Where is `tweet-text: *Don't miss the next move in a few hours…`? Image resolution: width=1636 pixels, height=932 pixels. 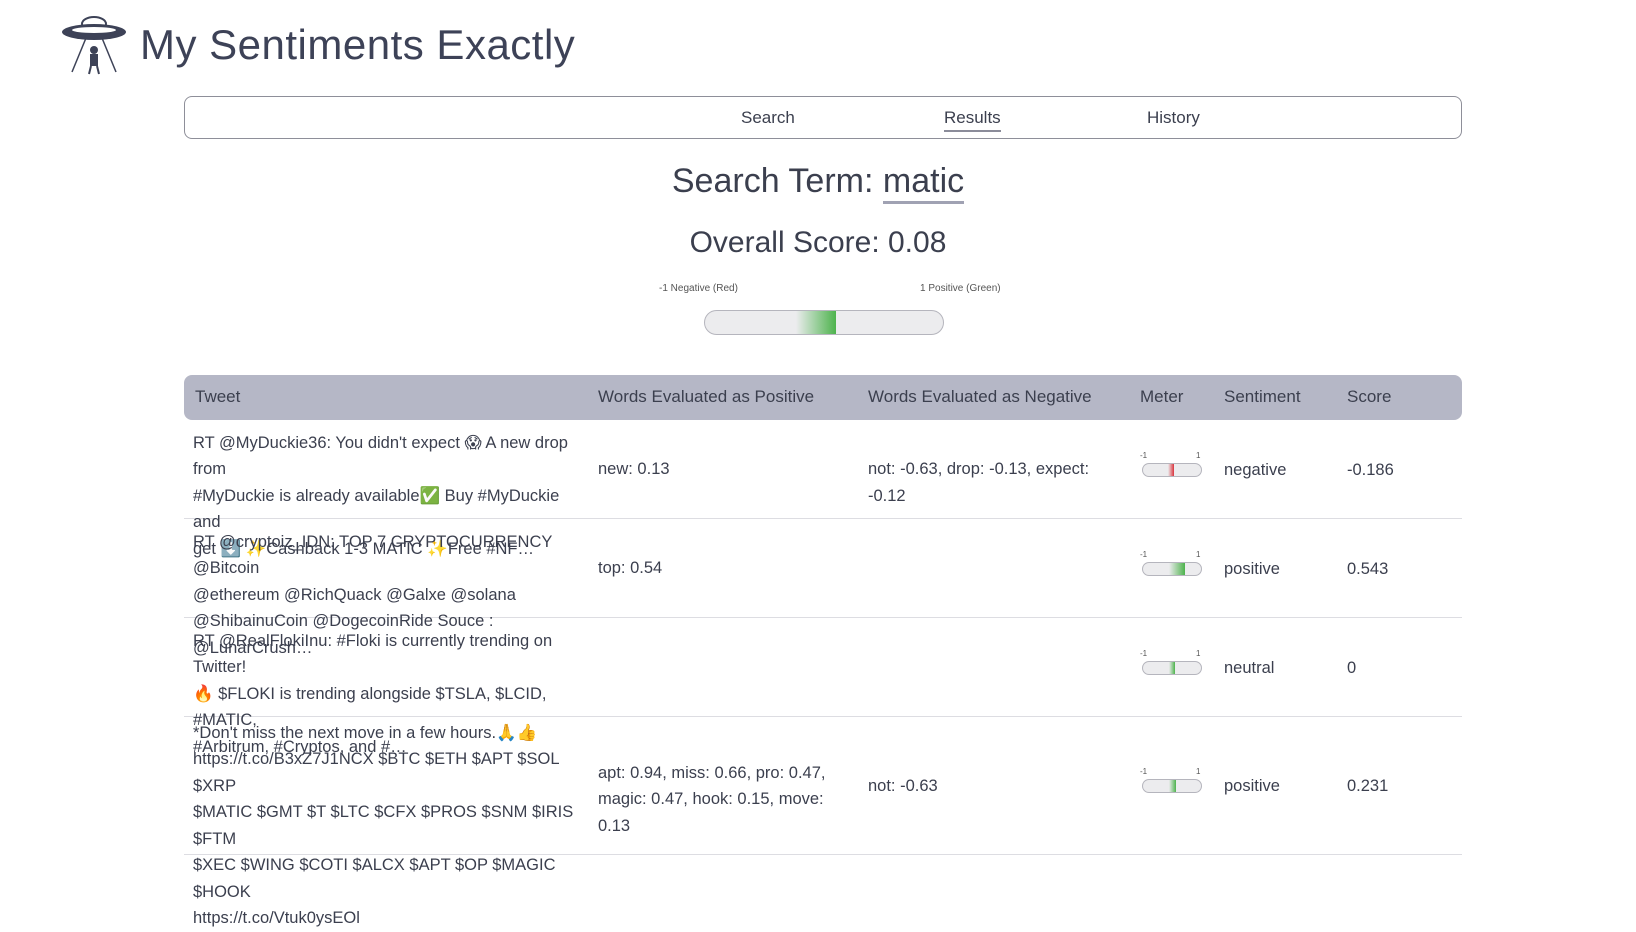
tweet-text: *Don't miss the next move in a few hours… is located at coordinates (388, 826).